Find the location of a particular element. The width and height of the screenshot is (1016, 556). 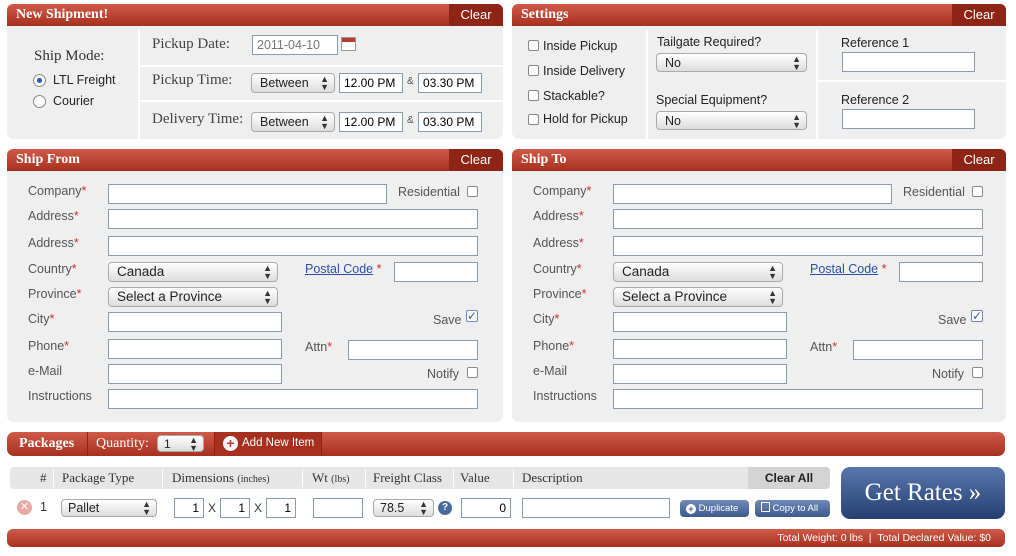

special-equipment-select: No ▲ ▼ is located at coordinates (731, 120).